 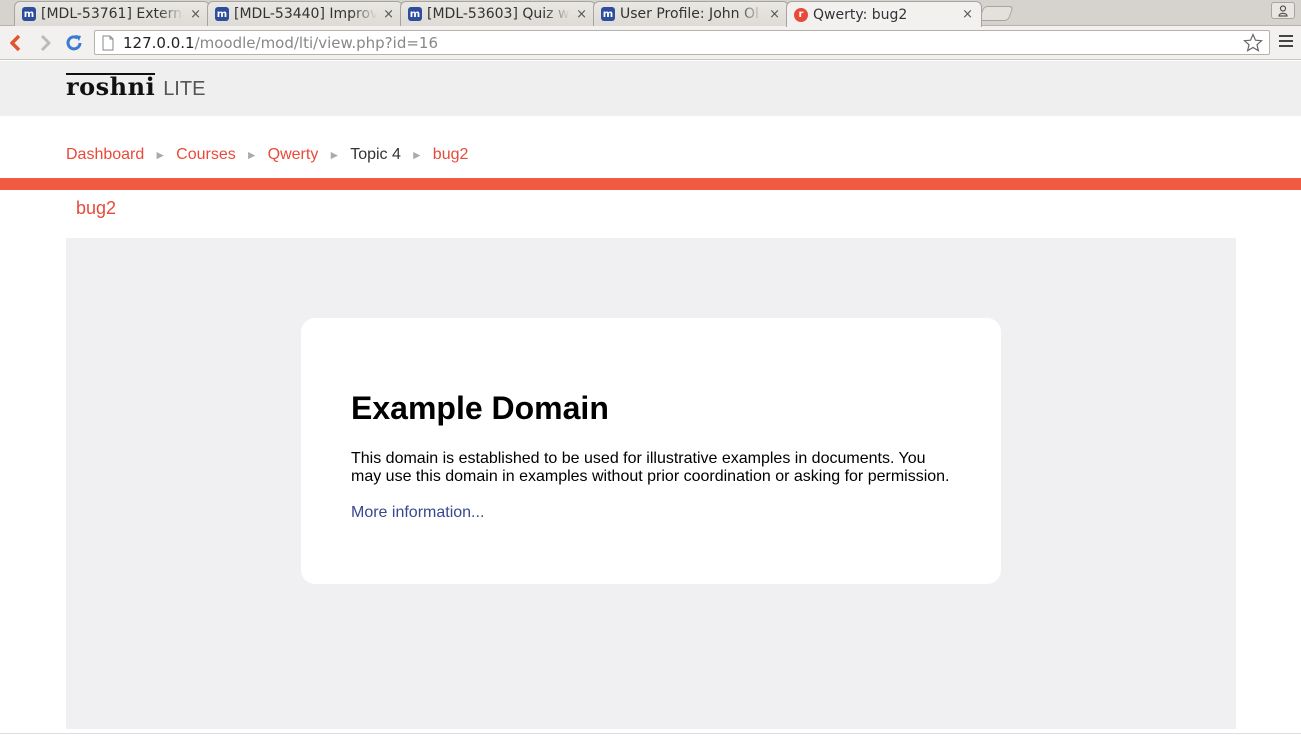 I want to click on browser-menu-icon, so click(x=1286, y=42).